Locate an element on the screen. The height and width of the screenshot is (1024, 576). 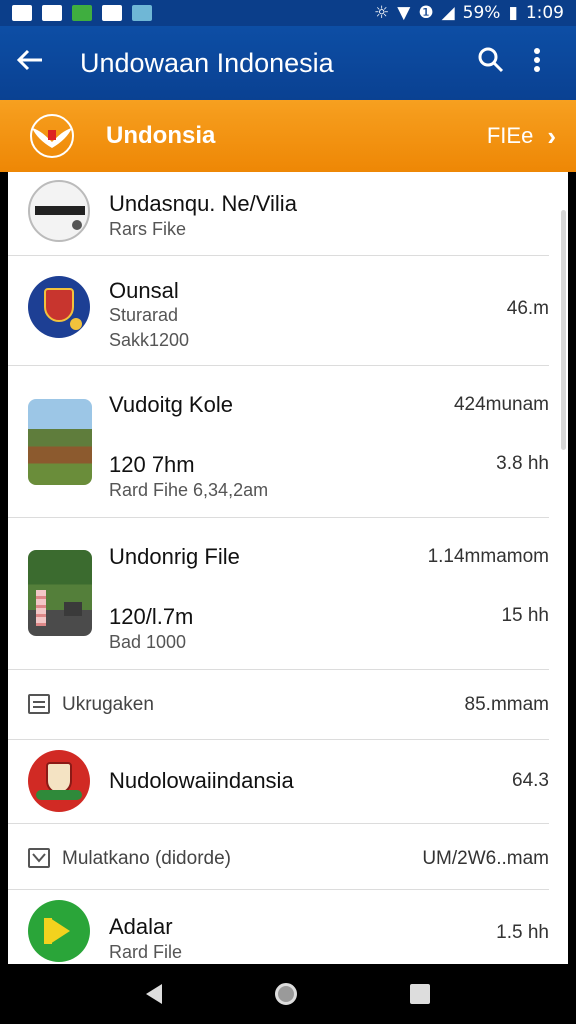
list-item: Nudolowaiindansia 64.3 is located at coordinates (278, 782).